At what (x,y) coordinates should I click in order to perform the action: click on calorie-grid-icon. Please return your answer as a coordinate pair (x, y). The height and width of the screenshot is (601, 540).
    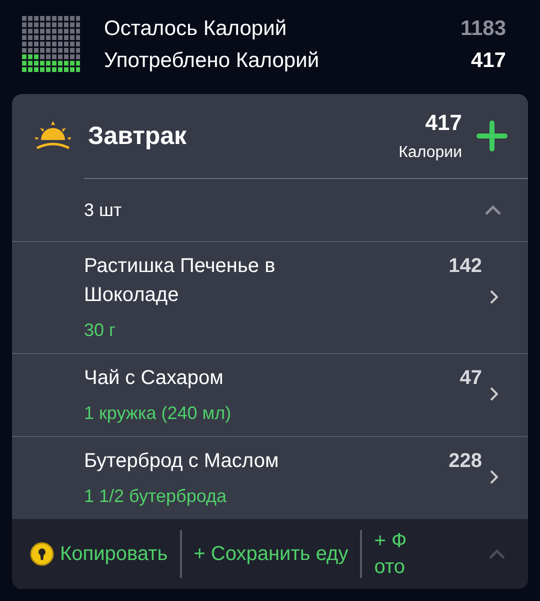
    Looking at the image, I should click on (51, 45).